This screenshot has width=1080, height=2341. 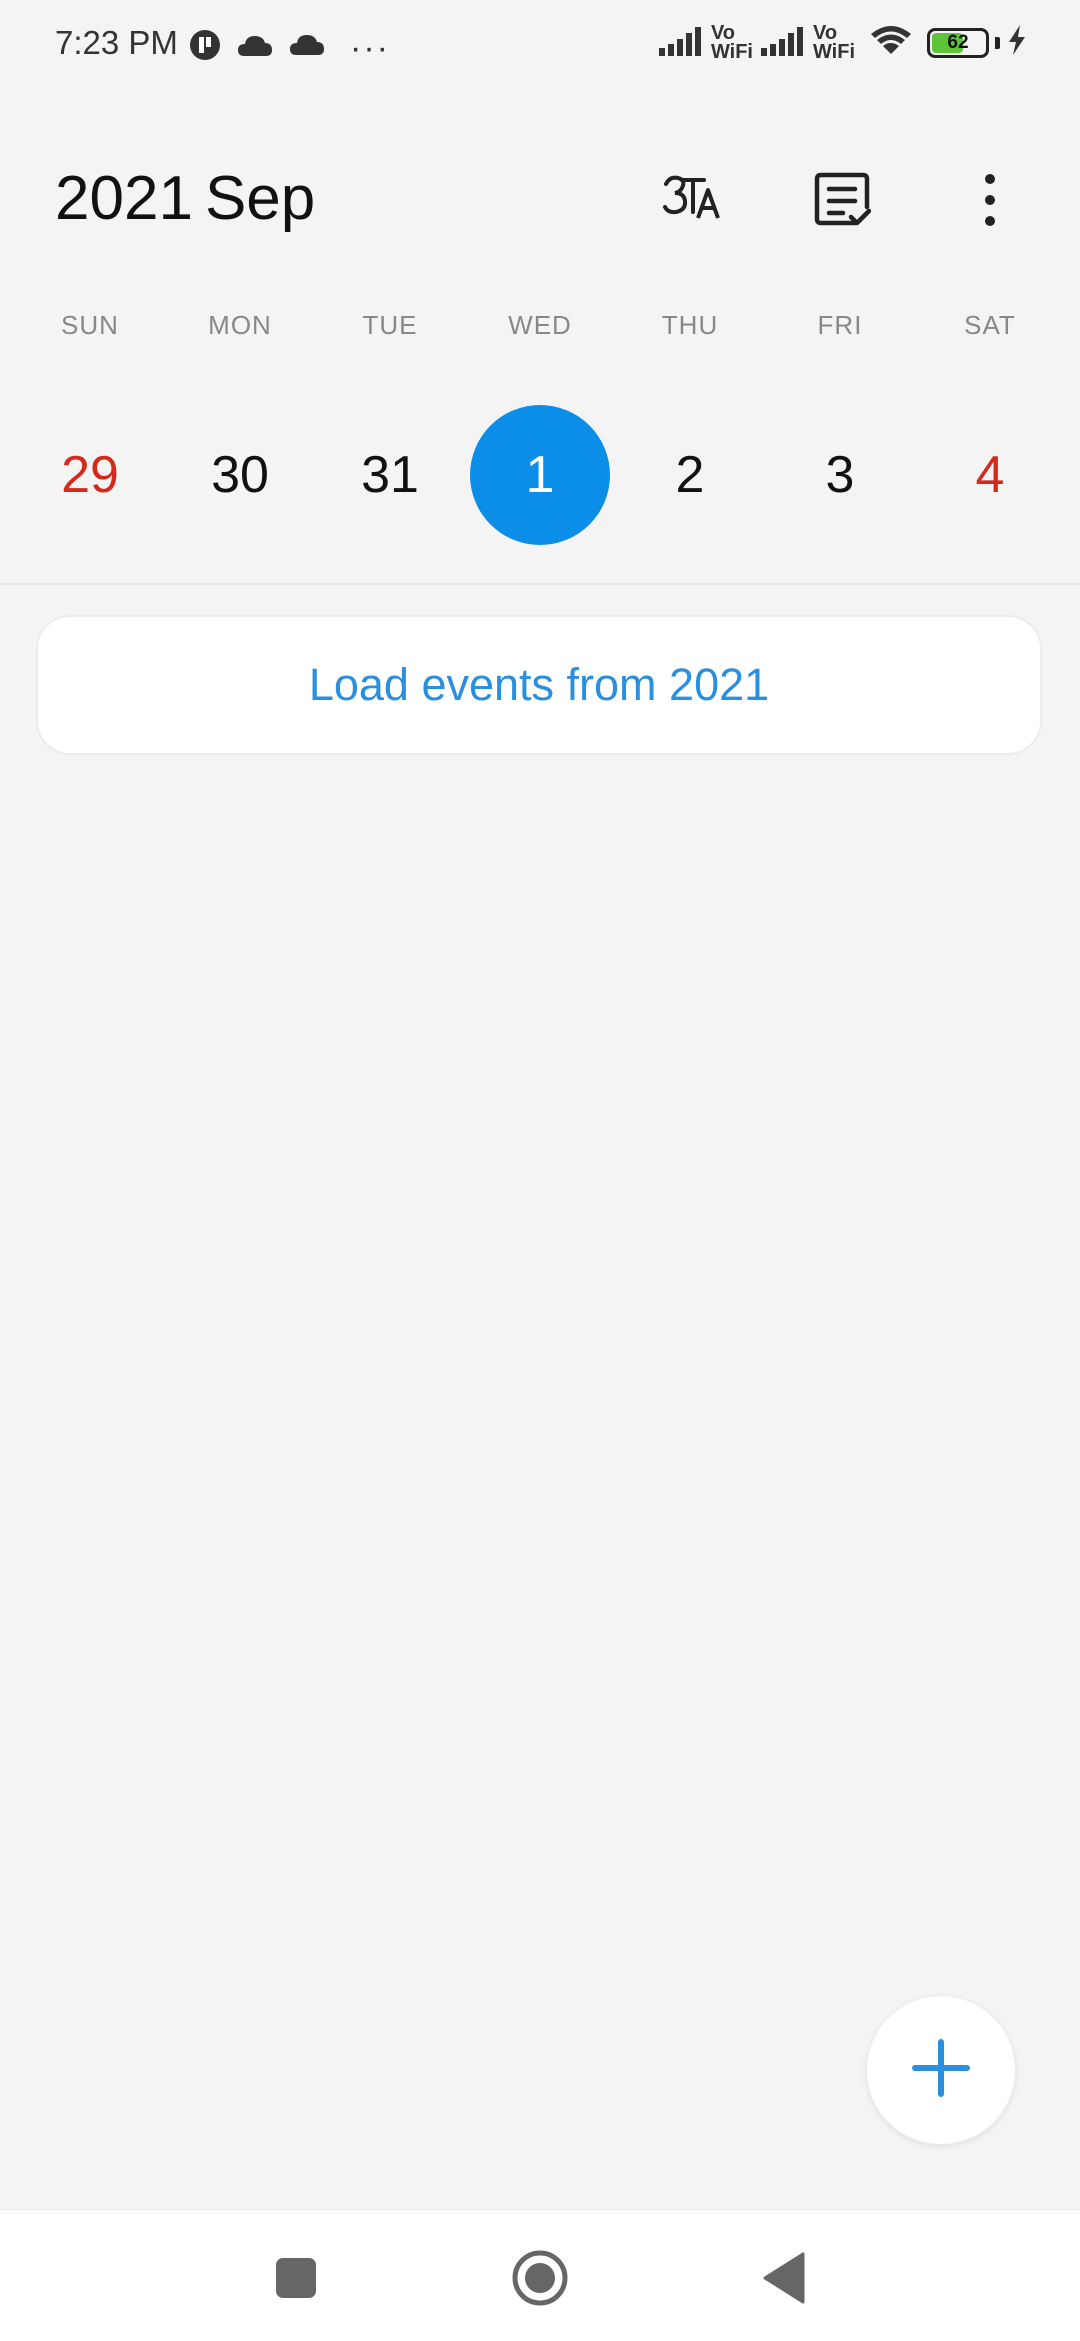 What do you see at coordinates (116, 42) in the screenshot?
I see `status-time: 7:23 PM` at bounding box center [116, 42].